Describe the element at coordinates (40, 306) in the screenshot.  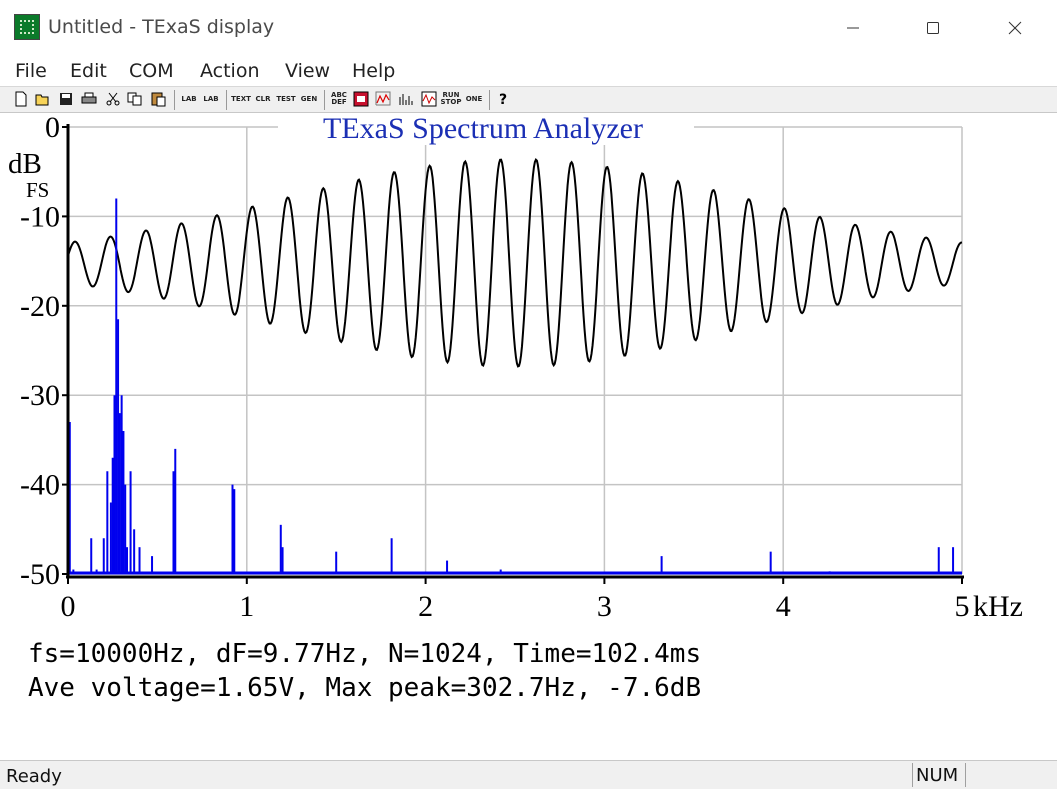
I see `y-tick-label: -20` at that location.